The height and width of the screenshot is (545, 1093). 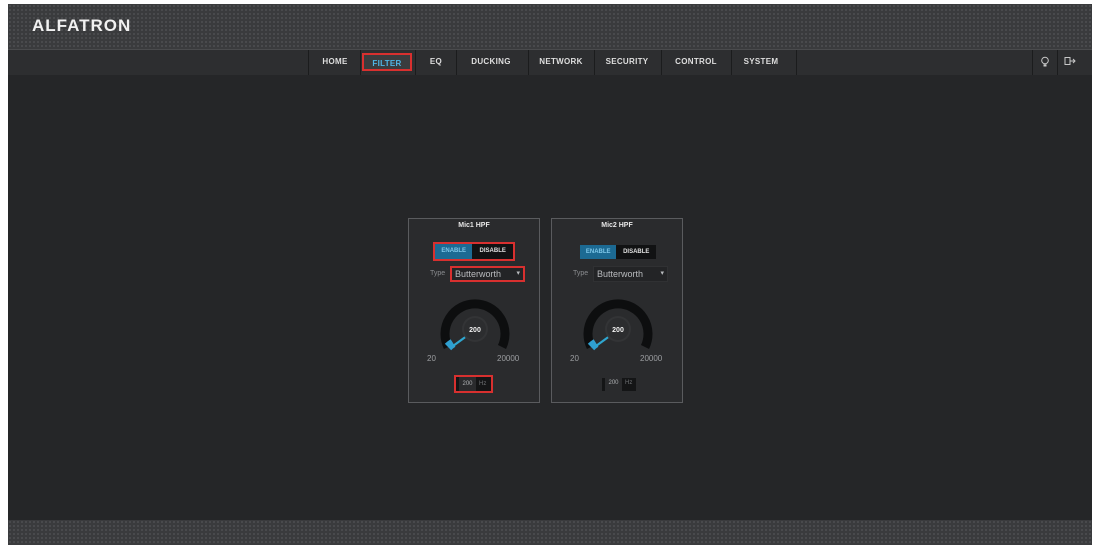 I want to click on lightbulb-icon, so click(x=1045, y=63).